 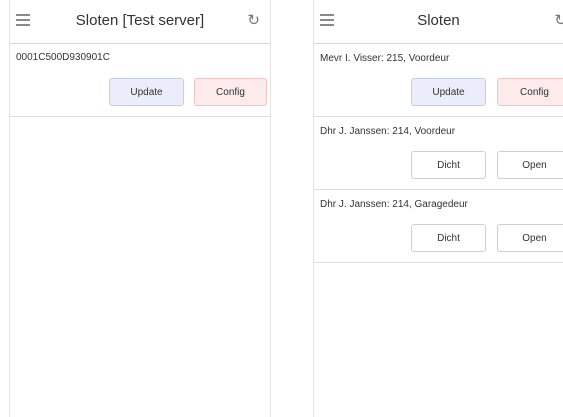 I want to click on lock-label: Mevr I. Visser: 215, Voordeur, so click(x=385, y=58).